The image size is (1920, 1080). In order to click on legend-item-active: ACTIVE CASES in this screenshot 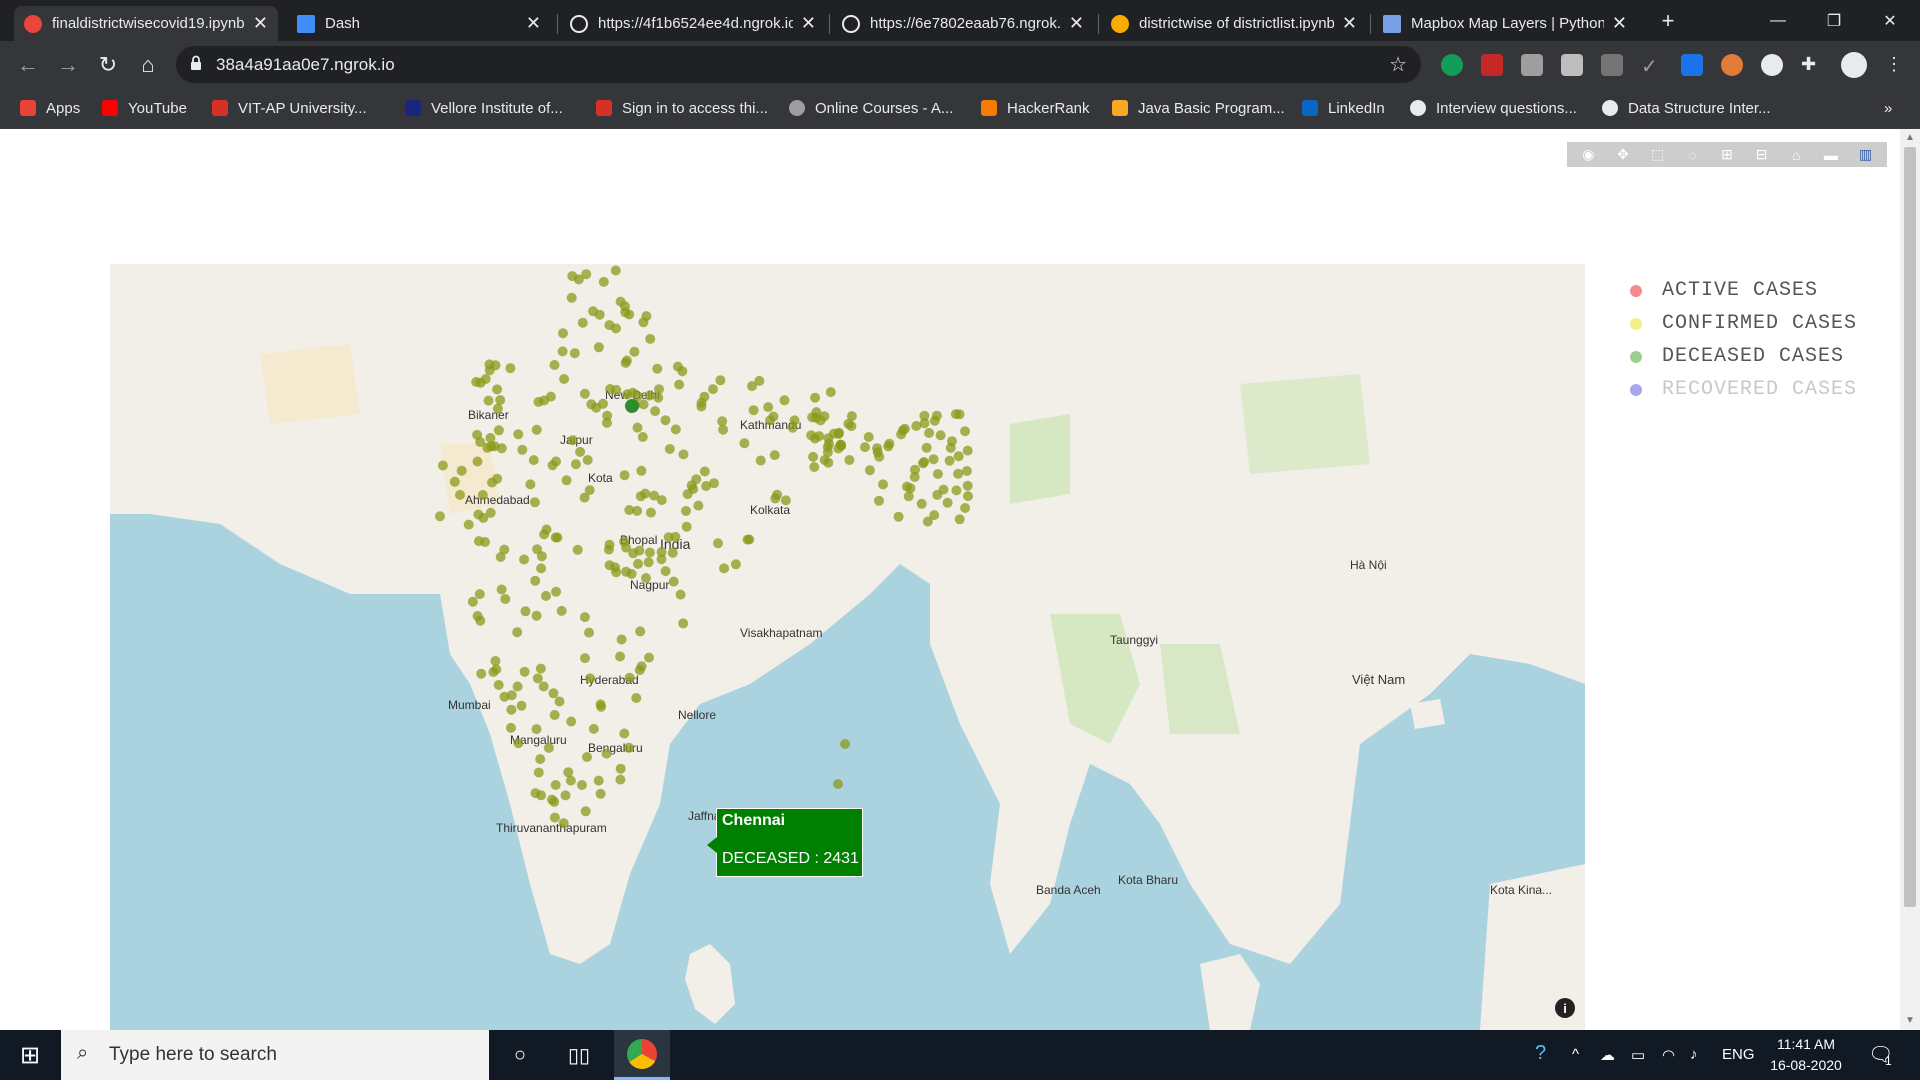, I will do `click(1743, 290)`.